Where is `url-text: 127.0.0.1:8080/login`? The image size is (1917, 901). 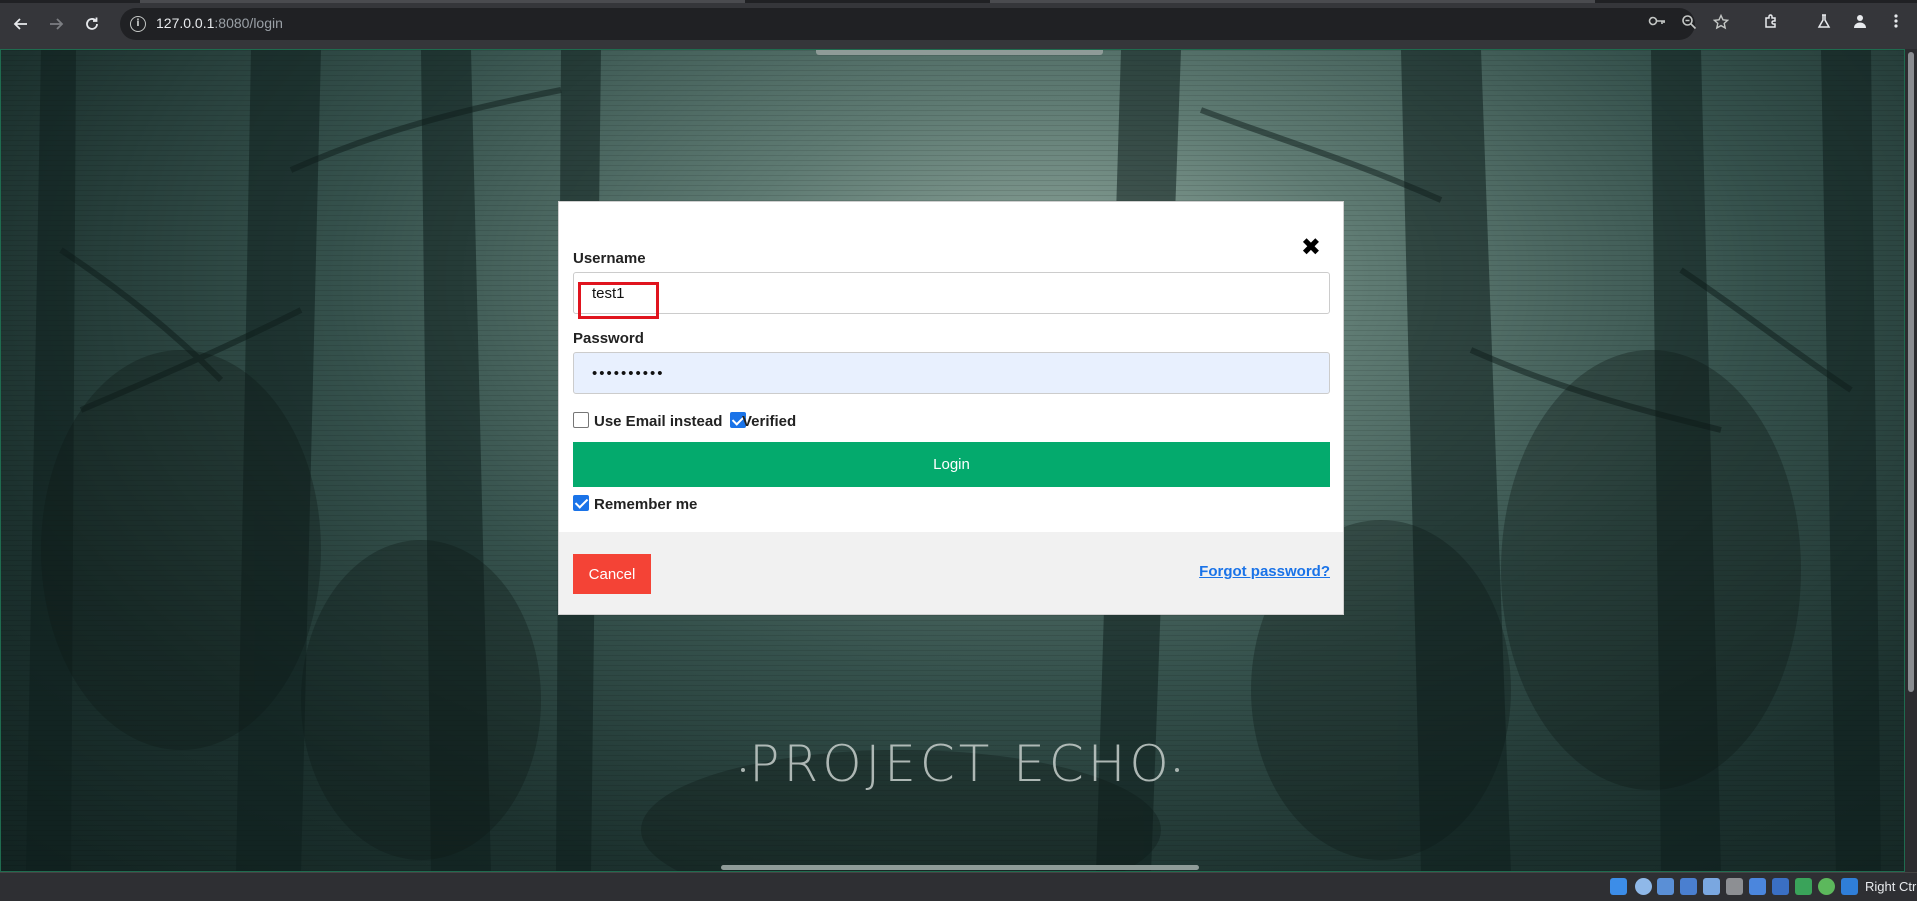 url-text: 127.0.0.1:8080/login is located at coordinates (219, 23).